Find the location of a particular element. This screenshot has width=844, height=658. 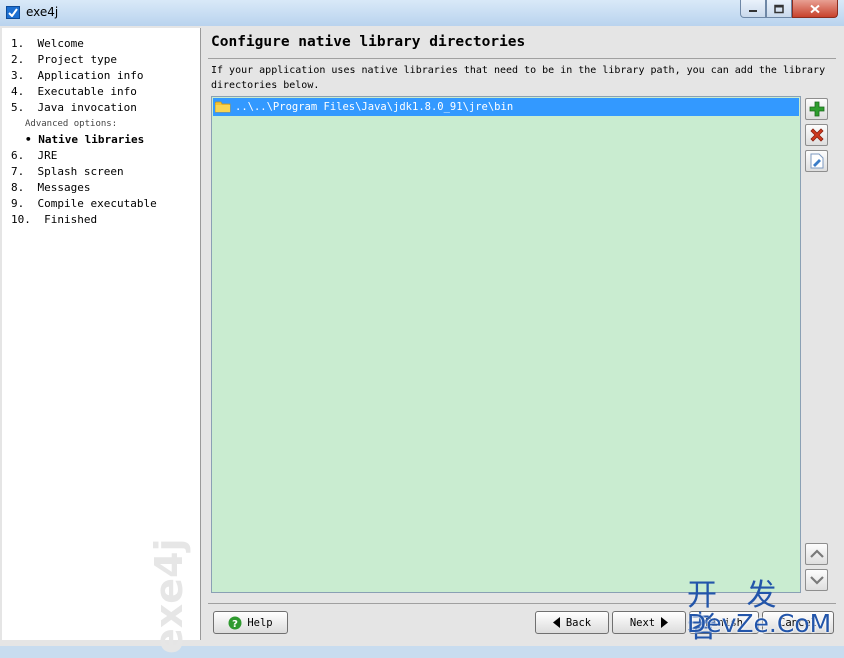

back-button: Back is located at coordinates (572, 622).